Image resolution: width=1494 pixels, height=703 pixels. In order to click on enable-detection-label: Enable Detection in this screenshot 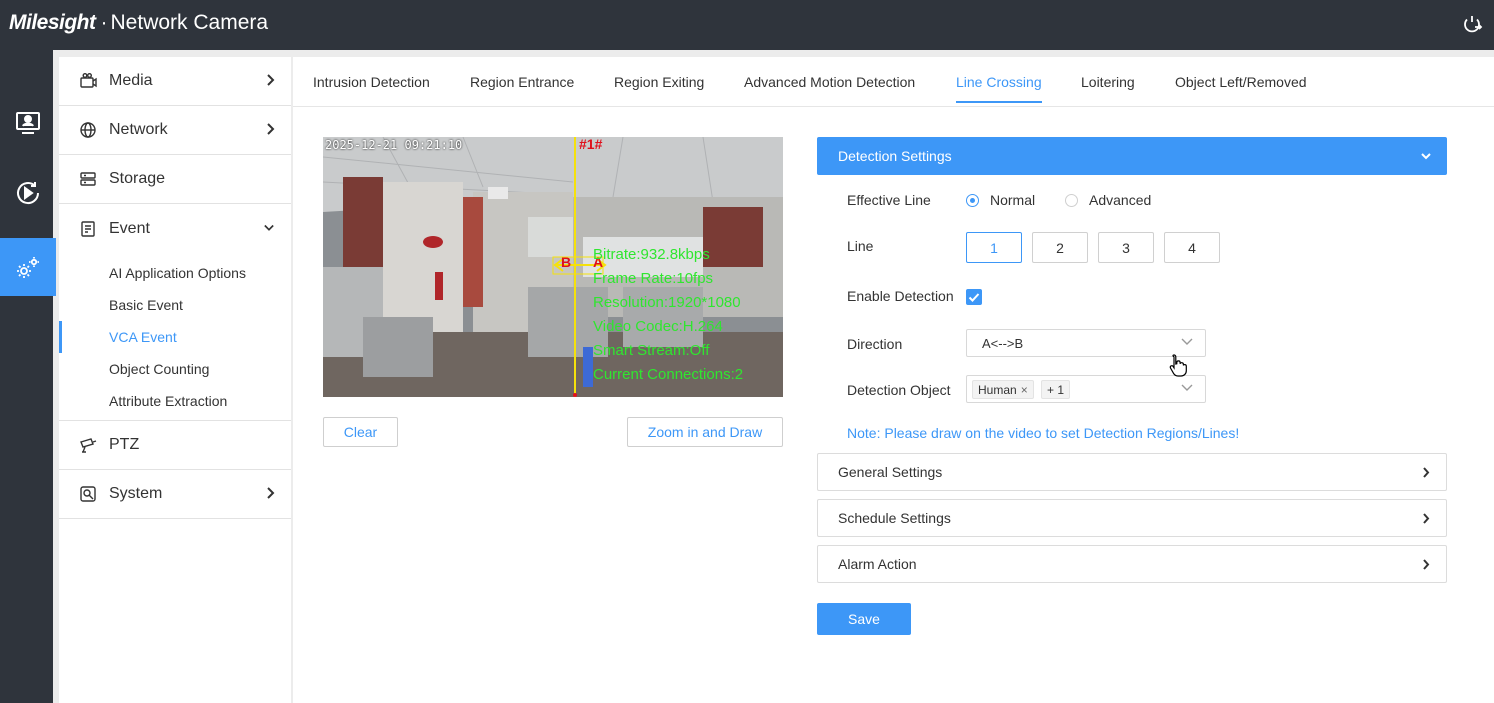, I will do `click(900, 296)`.